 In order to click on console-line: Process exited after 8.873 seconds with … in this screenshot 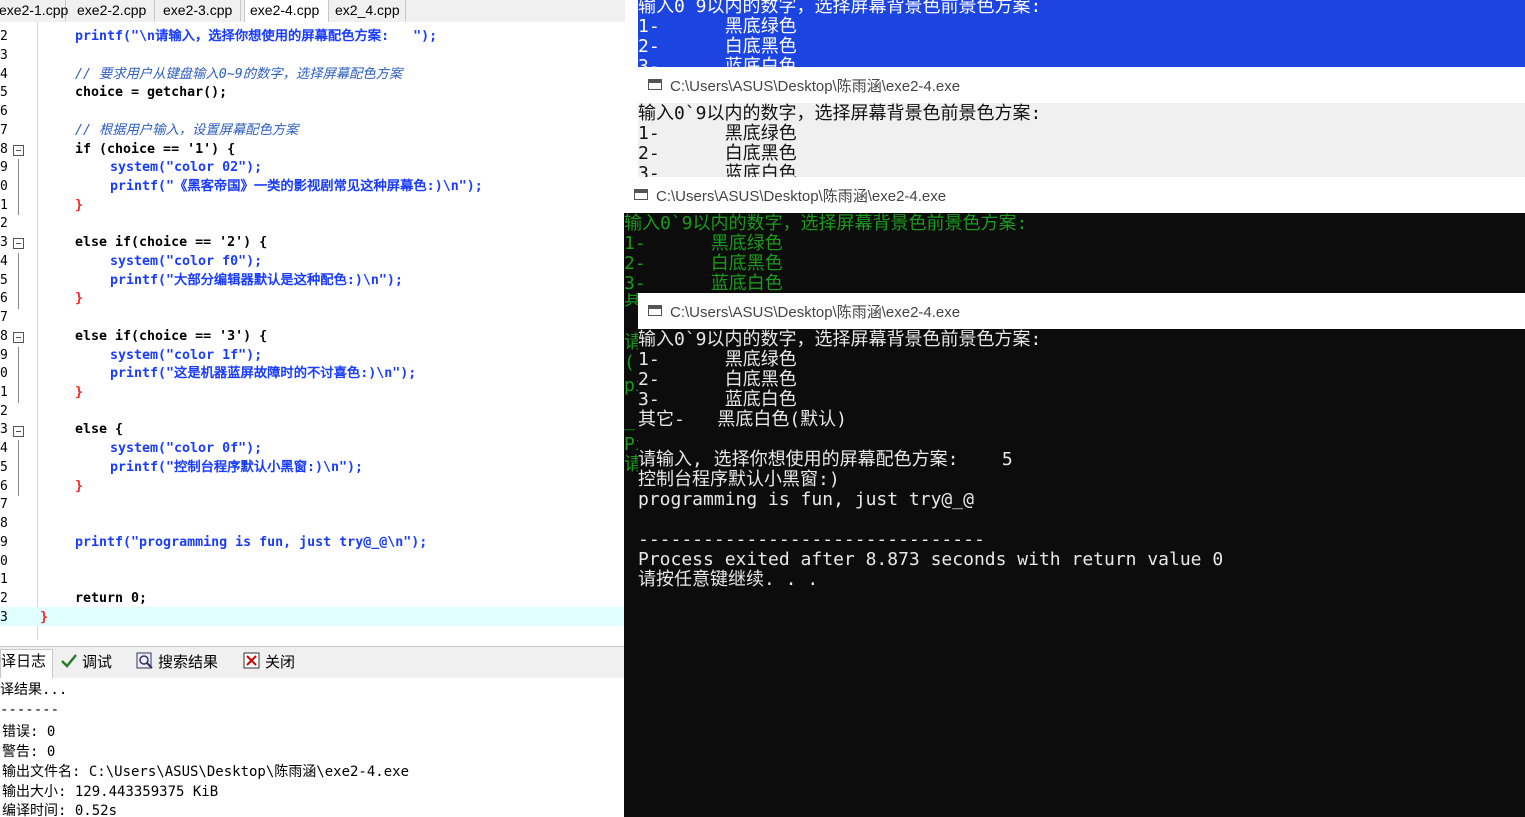, I will do `click(931, 559)`.